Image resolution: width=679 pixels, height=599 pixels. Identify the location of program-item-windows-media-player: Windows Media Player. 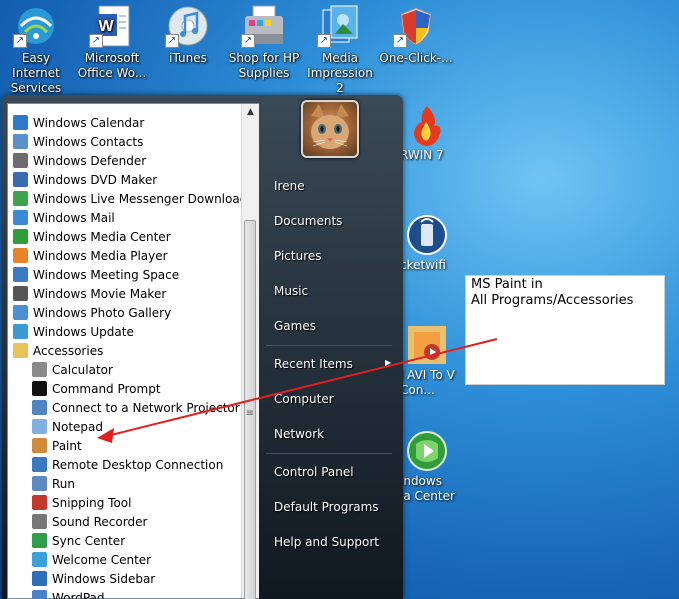
(90, 256).